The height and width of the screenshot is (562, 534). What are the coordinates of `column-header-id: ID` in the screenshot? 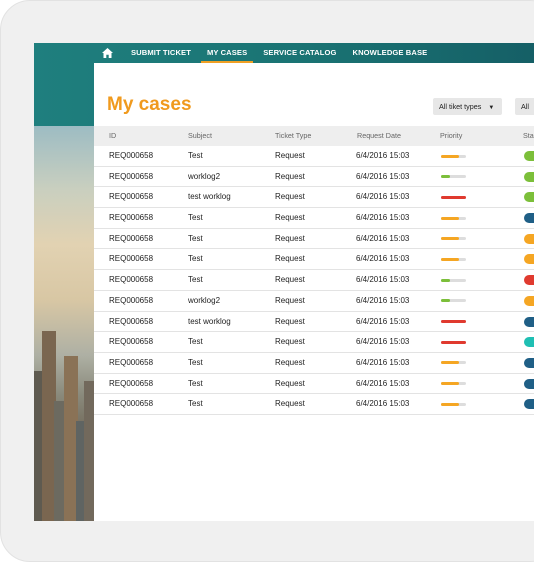 It's located at (112, 136).